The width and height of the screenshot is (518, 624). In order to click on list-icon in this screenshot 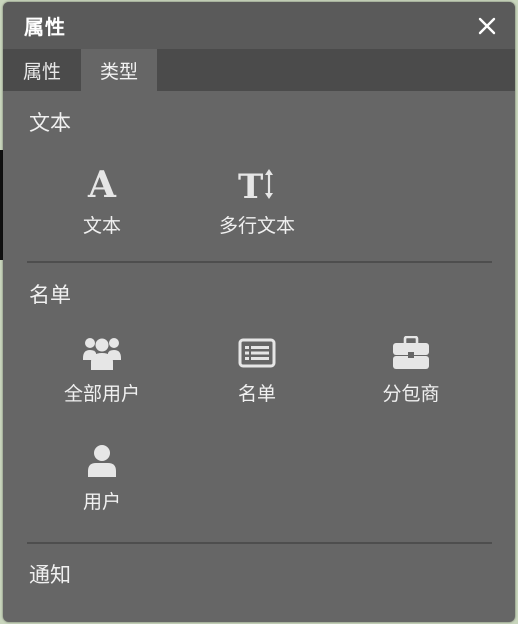, I will do `click(257, 353)`.